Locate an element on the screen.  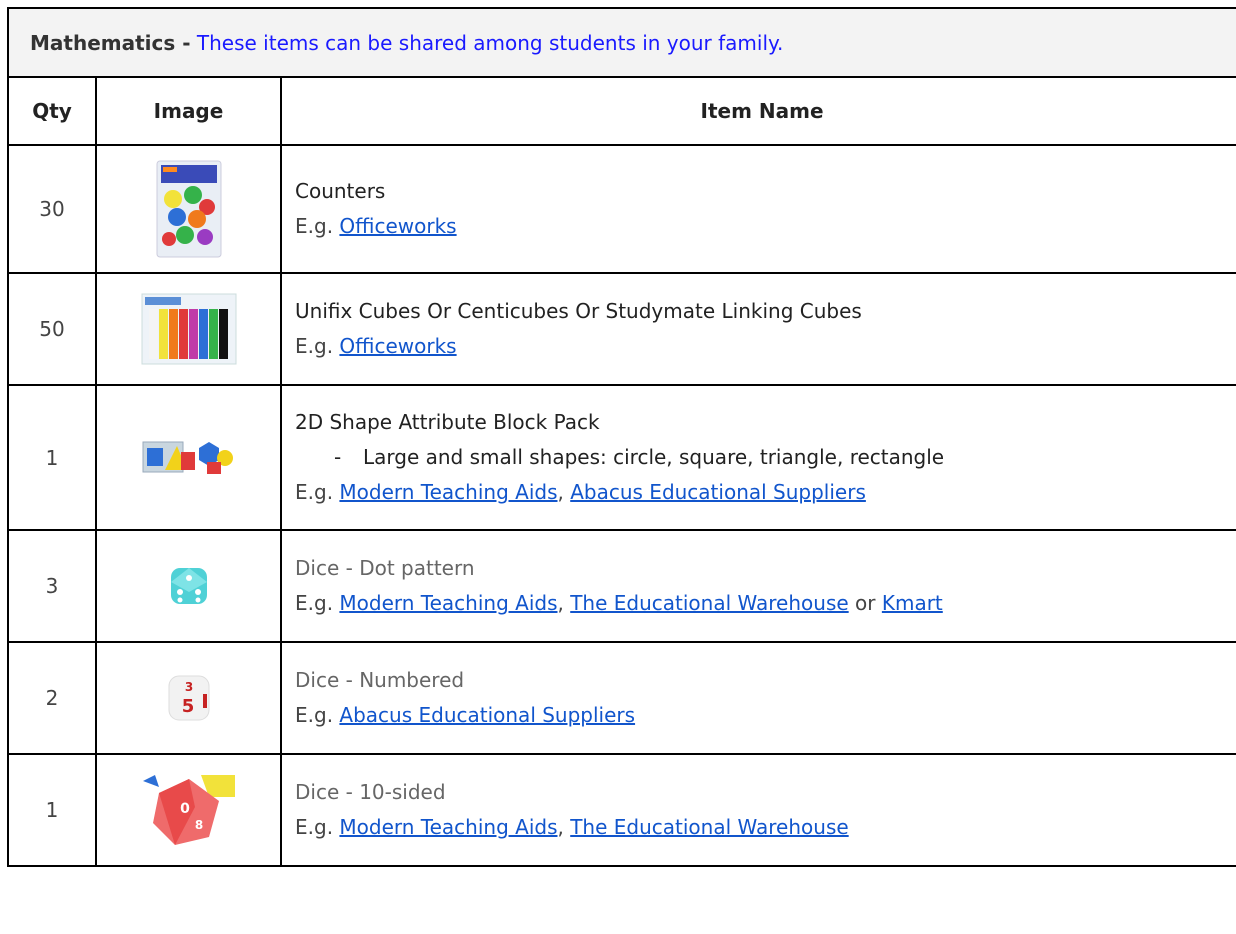
header-row: Qty Image Item Name is located at coordinates (621, 111).